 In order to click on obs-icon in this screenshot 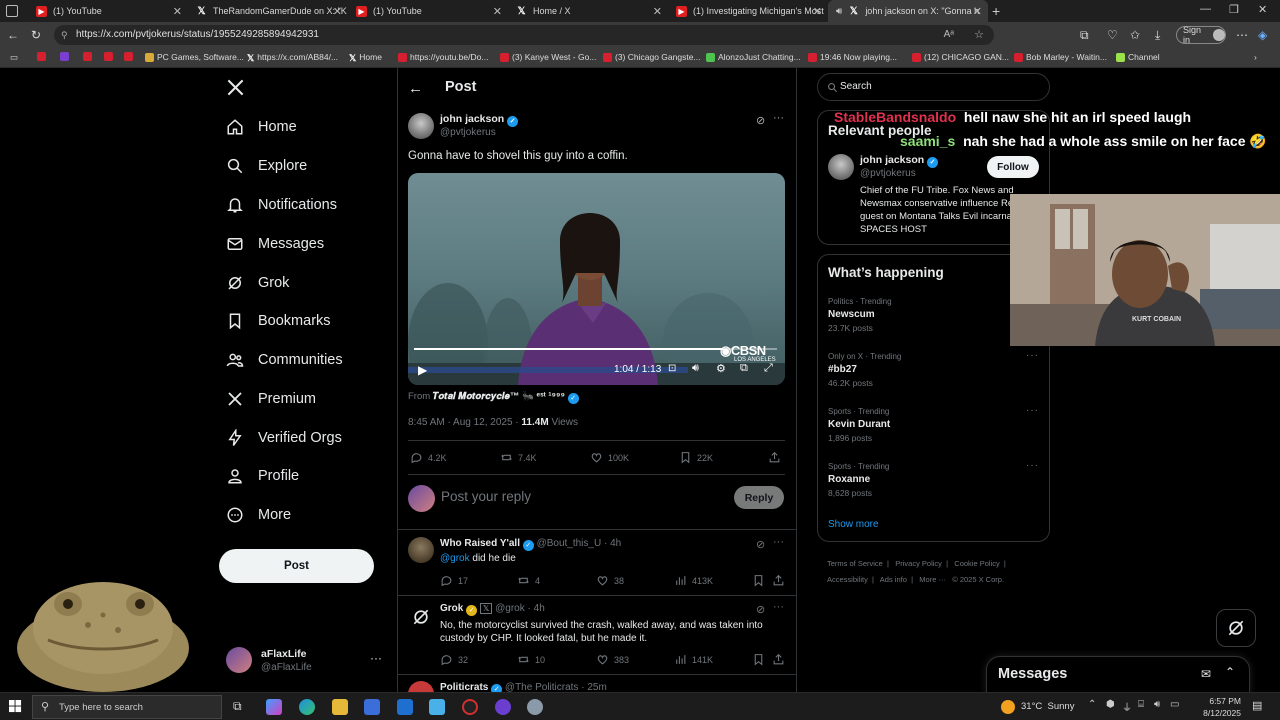, I will do `click(470, 707)`.